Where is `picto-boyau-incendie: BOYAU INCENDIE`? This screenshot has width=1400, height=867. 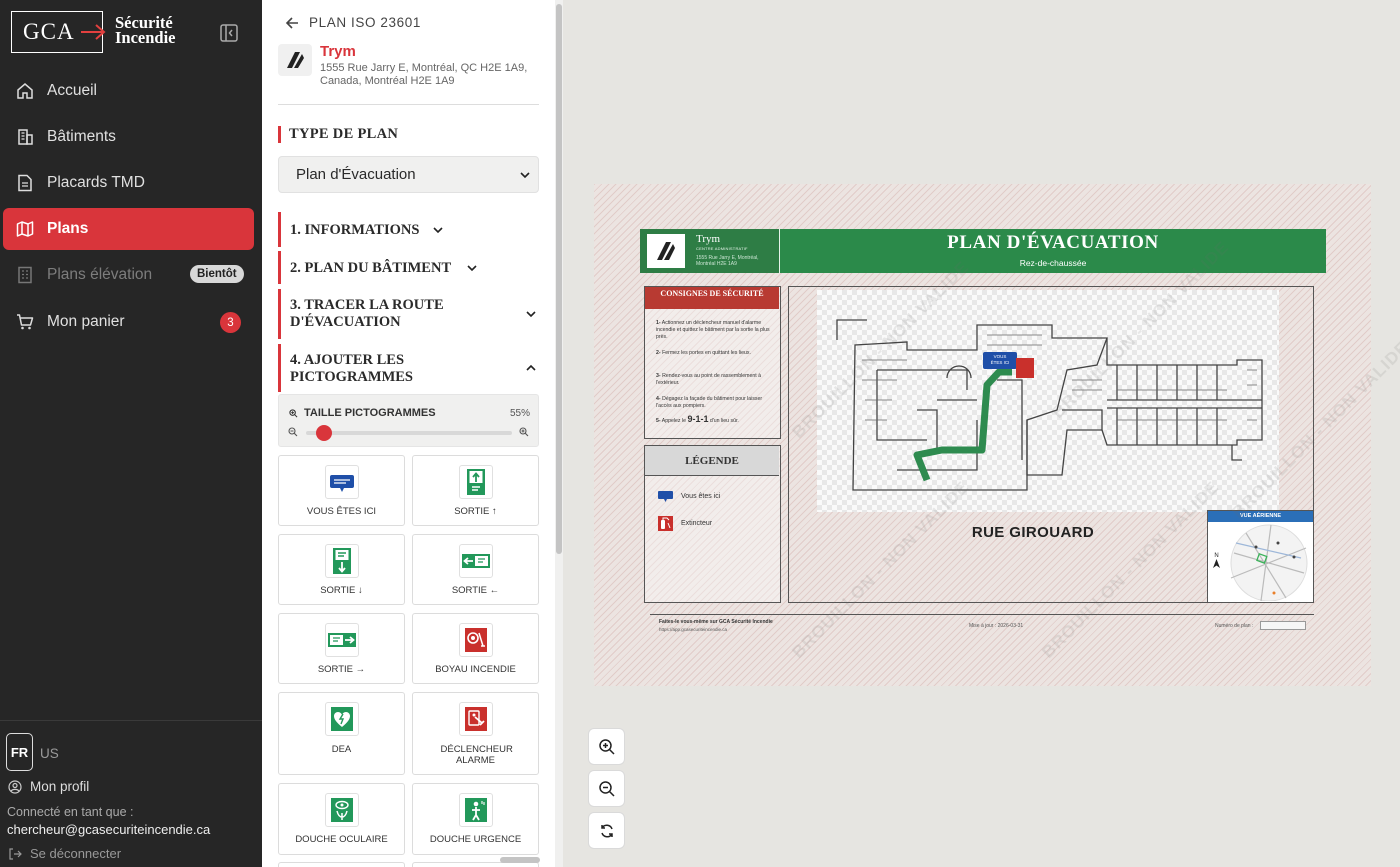 picto-boyau-incendie: BOYAU INCENDIE is located at coordinates (475, 648).